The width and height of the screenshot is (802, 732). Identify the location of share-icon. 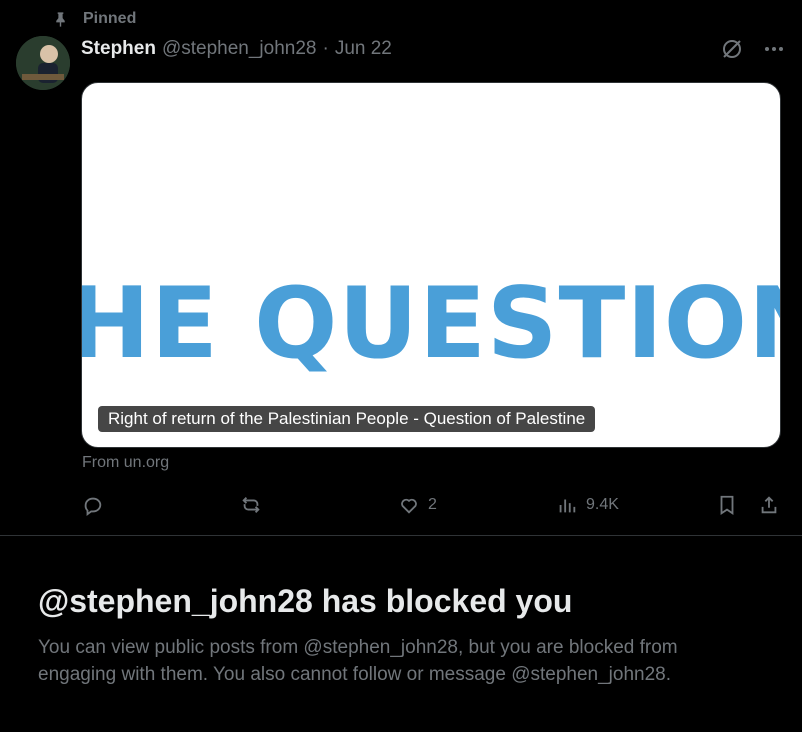
(769, 505).